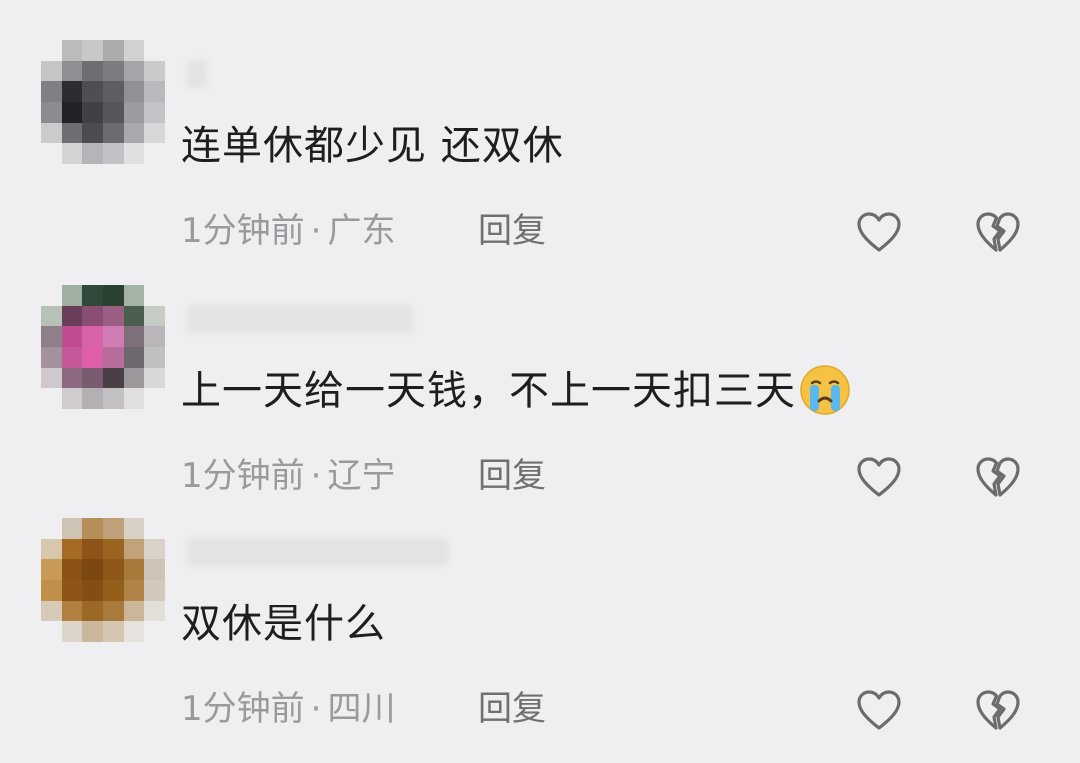  Describe the element at coordinates (361, 231) in the screenshot. I see `comment-location: 广东` at that location.